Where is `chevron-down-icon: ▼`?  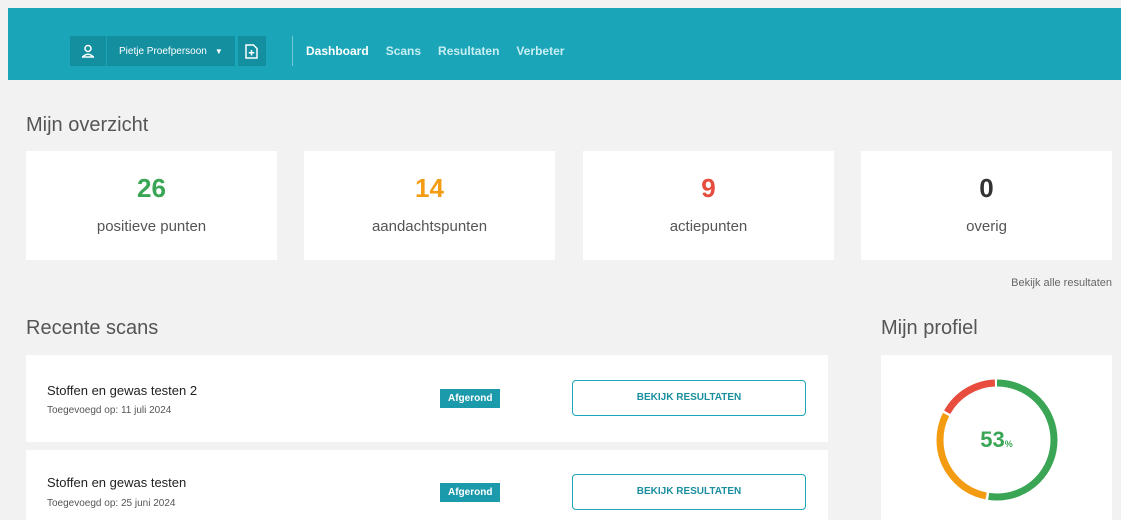
chevron-down-icon: ▼ is located at coordinates (218, 51).